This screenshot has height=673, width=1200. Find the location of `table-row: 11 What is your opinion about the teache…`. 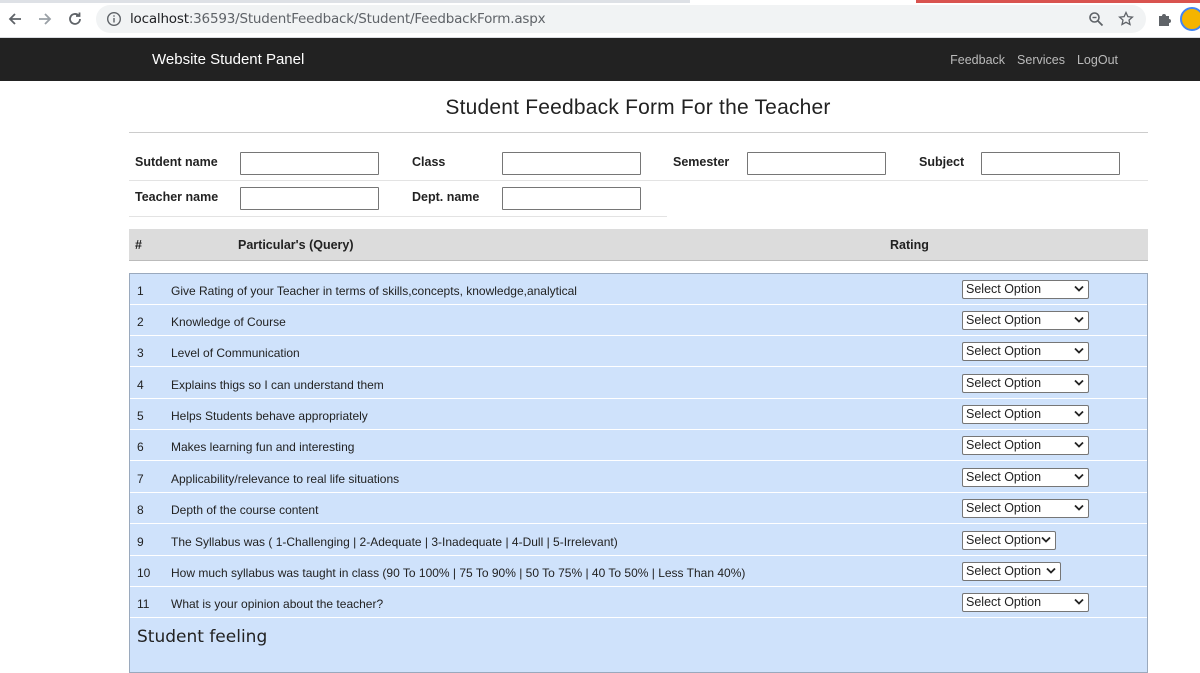

table-row: 11 What is your opinion about the teache… is located at coordinates (638, 602).